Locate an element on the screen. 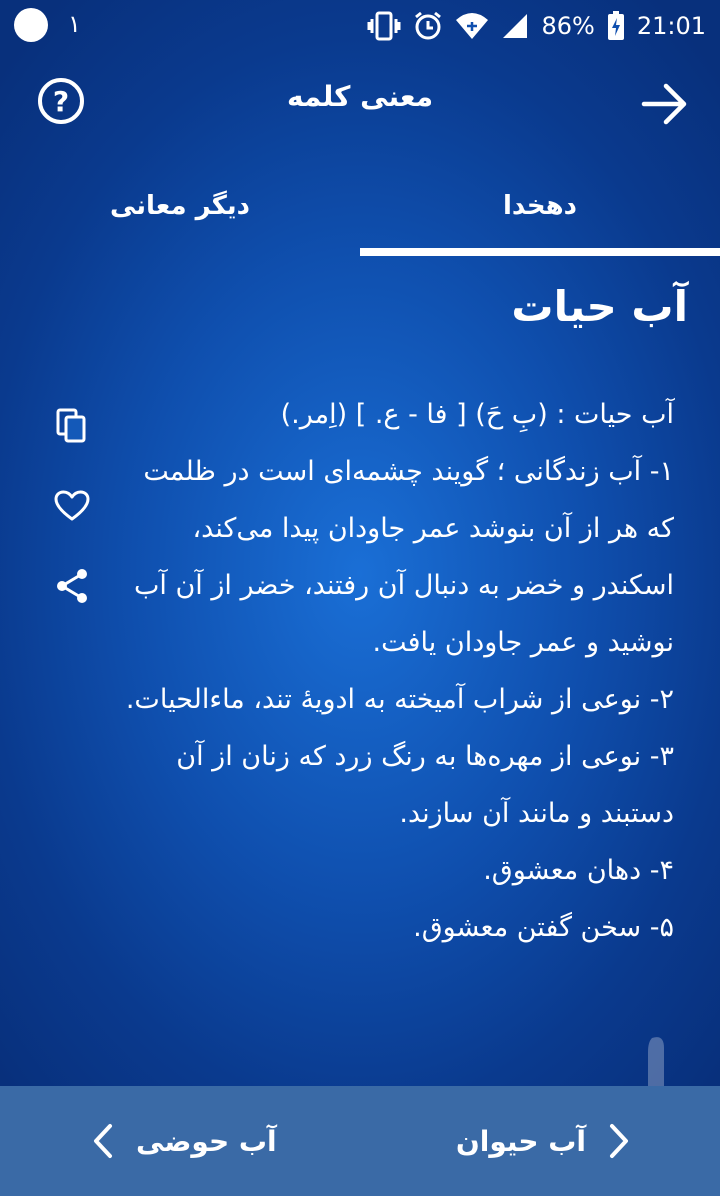 This screenshot has height=1196, width=720. alarm-icon is located at coordinates (428, 25).